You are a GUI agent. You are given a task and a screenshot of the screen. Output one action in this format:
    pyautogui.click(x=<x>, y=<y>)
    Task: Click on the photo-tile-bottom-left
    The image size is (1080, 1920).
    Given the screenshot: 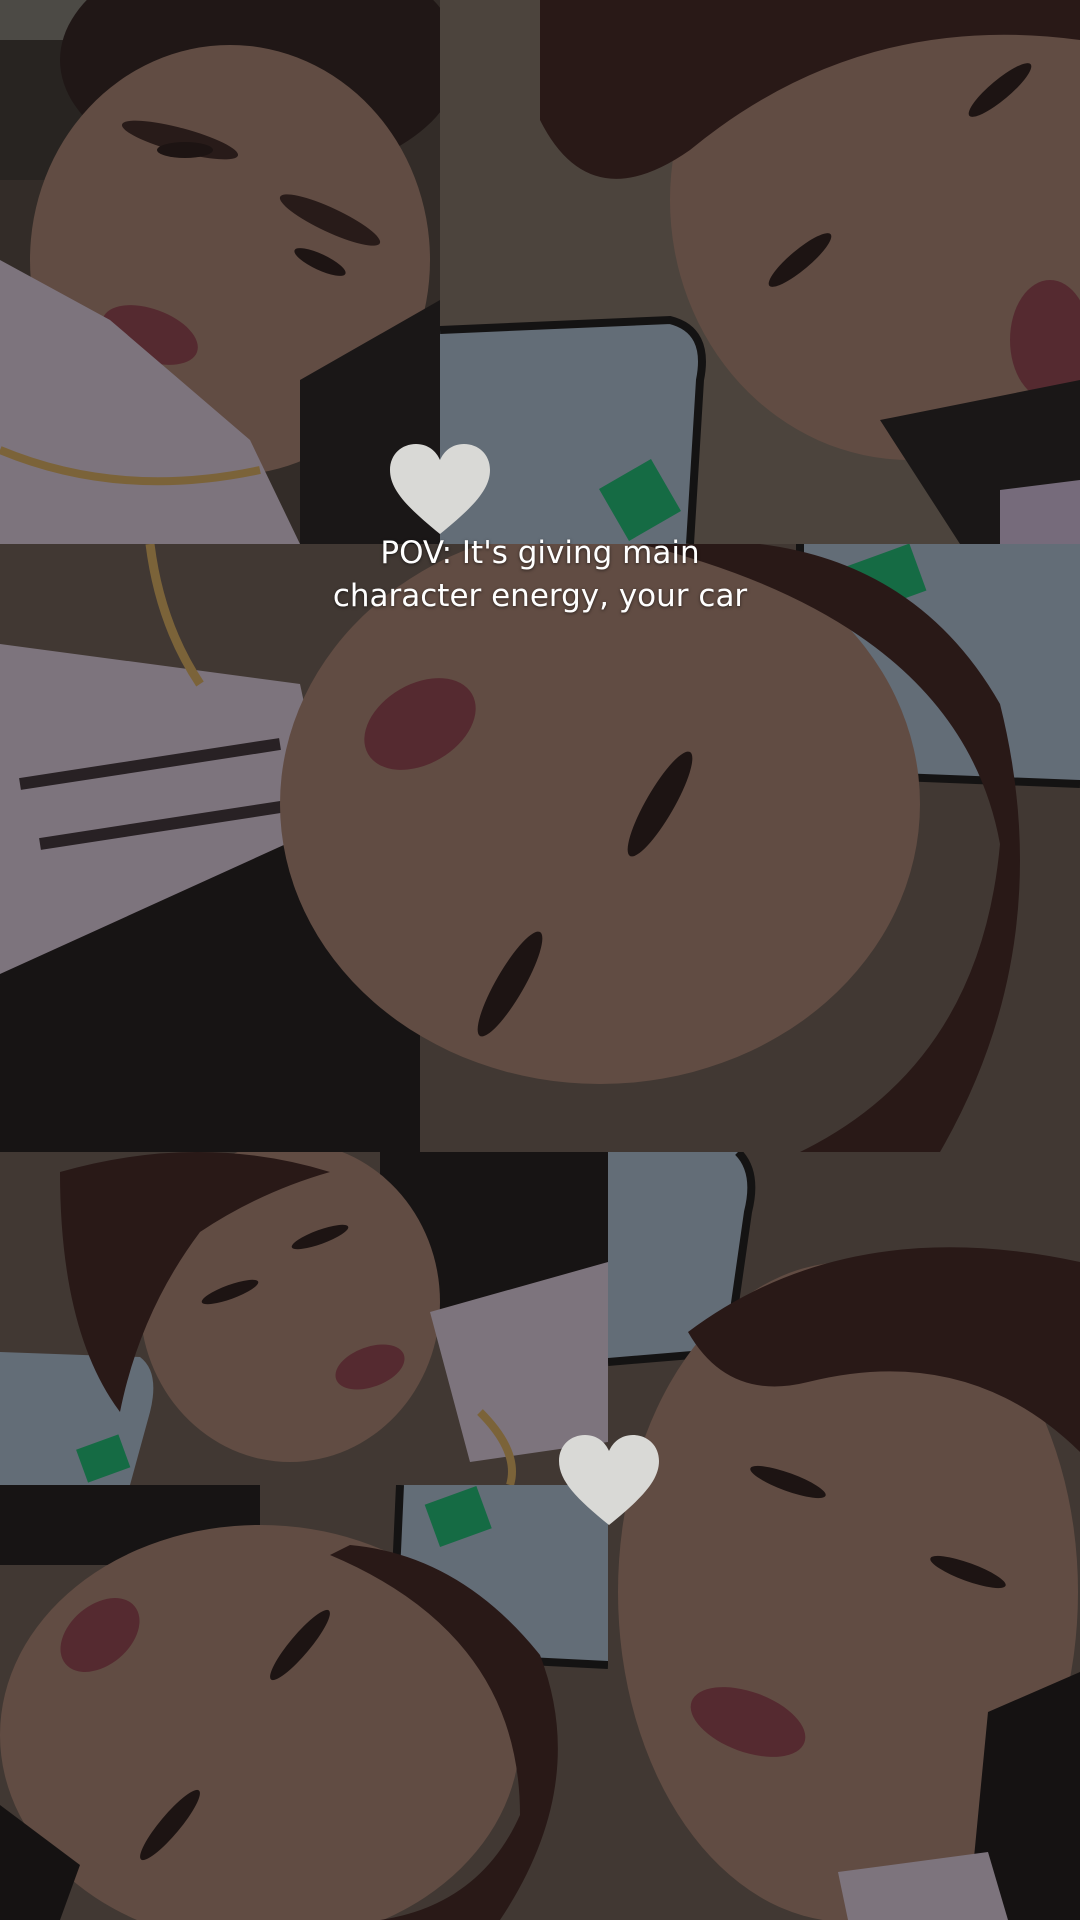 What is the action you would take?
    pyautogui.click(x=304, y=1702)
    